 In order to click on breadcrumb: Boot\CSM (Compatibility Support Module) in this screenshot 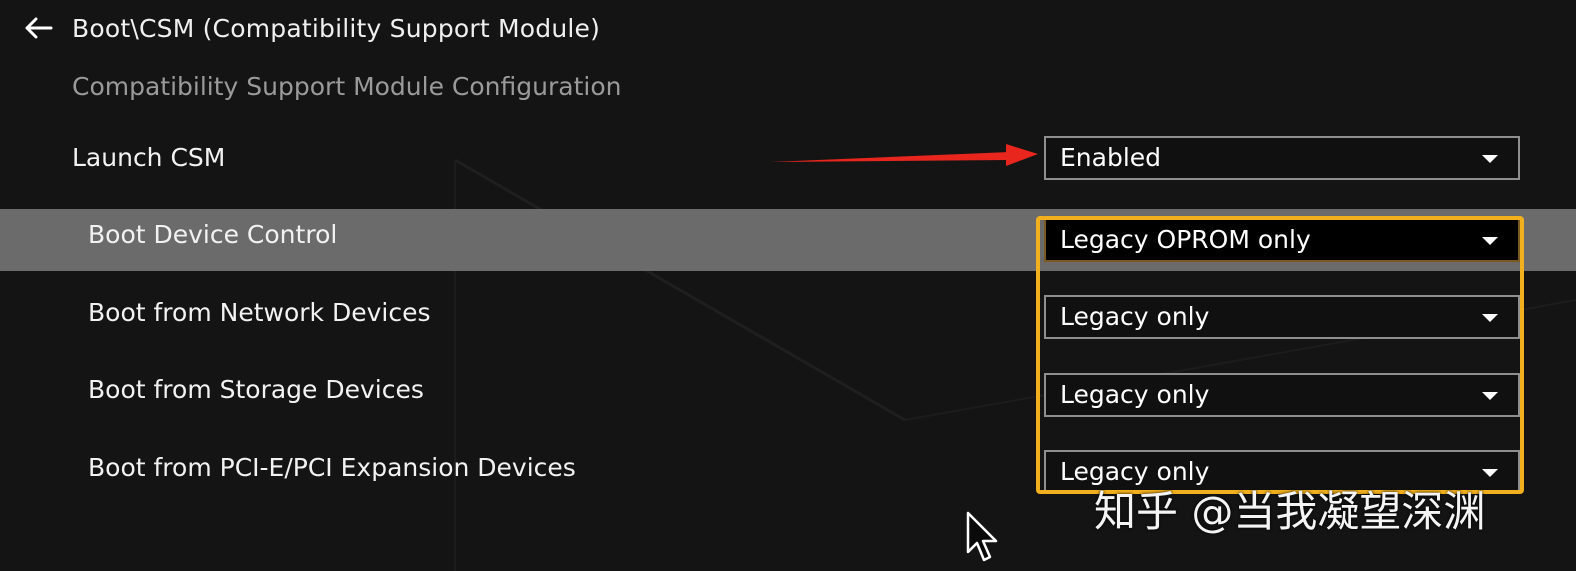, I will do `click(336, 28)`.